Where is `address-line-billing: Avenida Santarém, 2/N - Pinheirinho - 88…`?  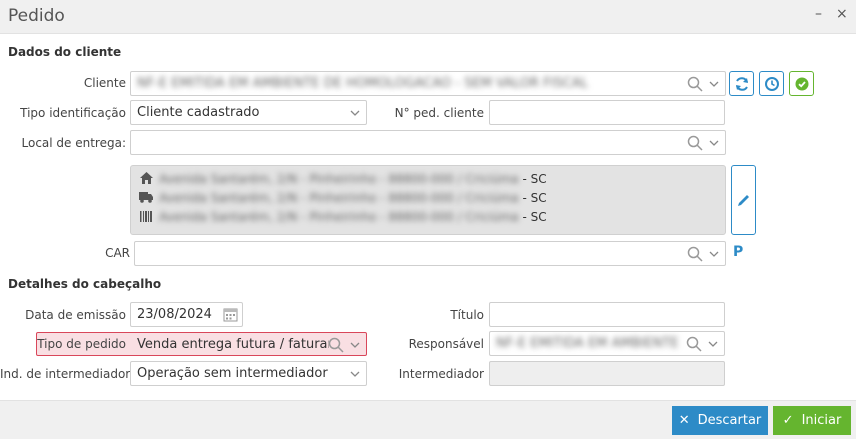
address-line-billing: Avenida Santarém, 2/N - Pinheirinho - 88… is located at coordinates (343, 219).